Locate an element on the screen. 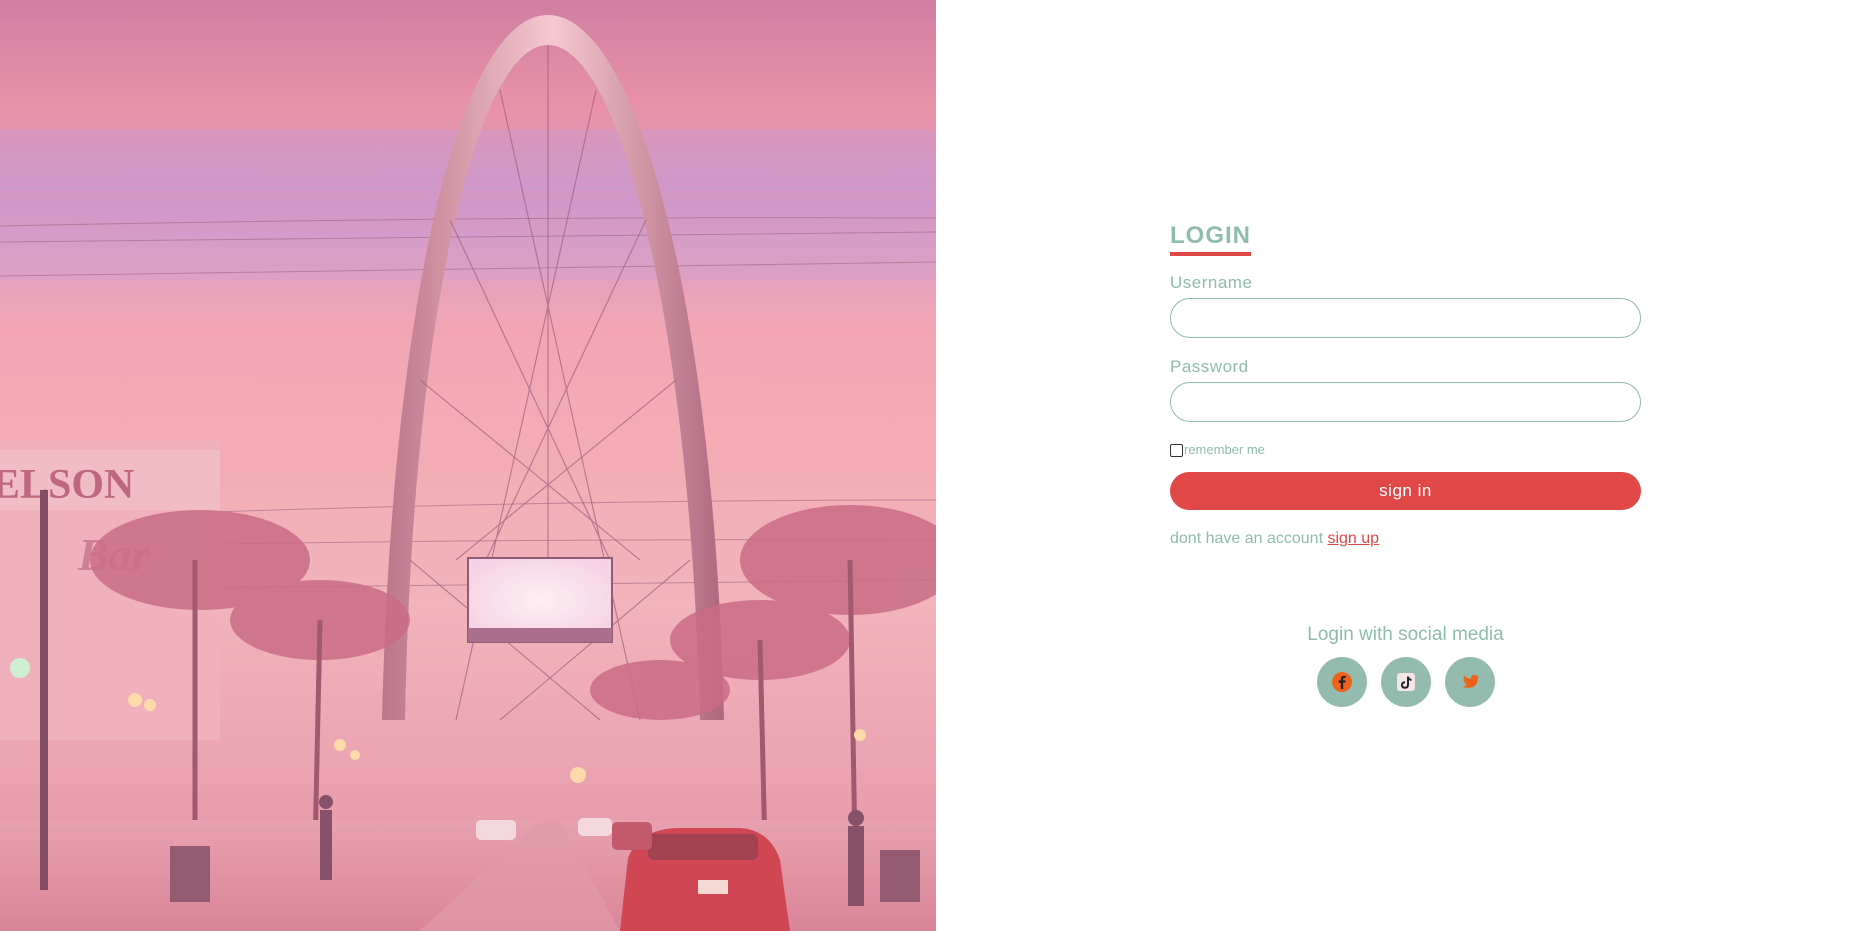  facebook-button is located at coordinates (1341, 682).